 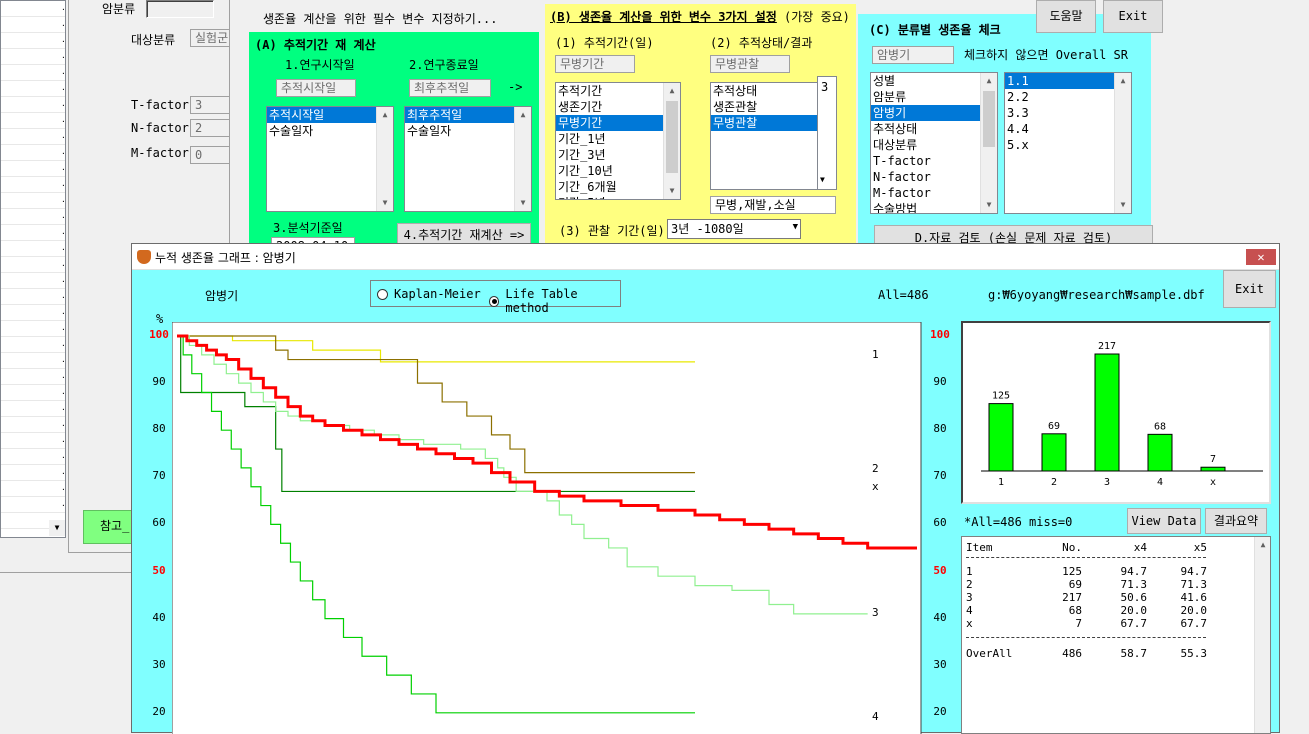 What do you see at coordinates (934, 81) in the screenshot?
I see `list-item: 성별` at bounding box center [934, 81].